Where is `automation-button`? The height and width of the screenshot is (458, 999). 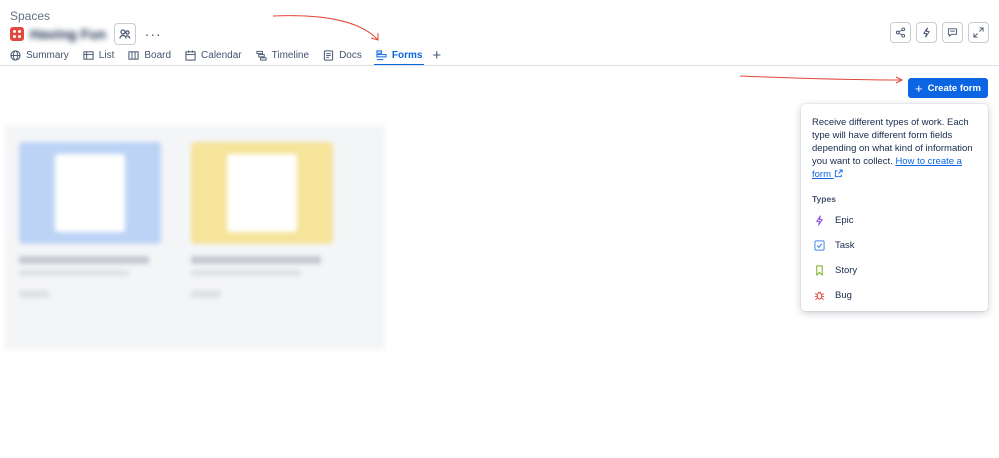
automation-button is located at coordinates (926, 32).